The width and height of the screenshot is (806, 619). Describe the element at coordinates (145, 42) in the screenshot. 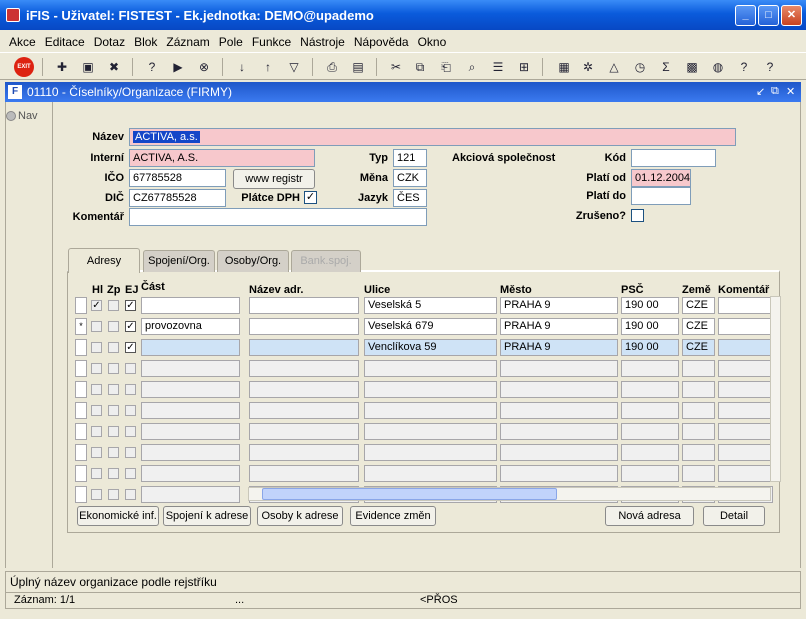

I see `menu-blok: Blok` at that location.